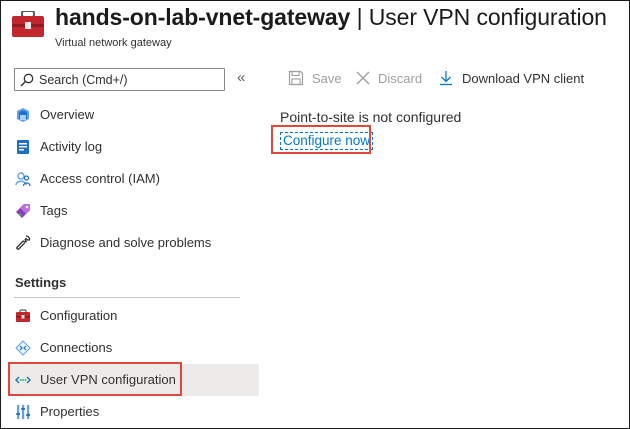  I want to click on resource-name: hands-on-lab-vnet-gateway, so click(203, 17).